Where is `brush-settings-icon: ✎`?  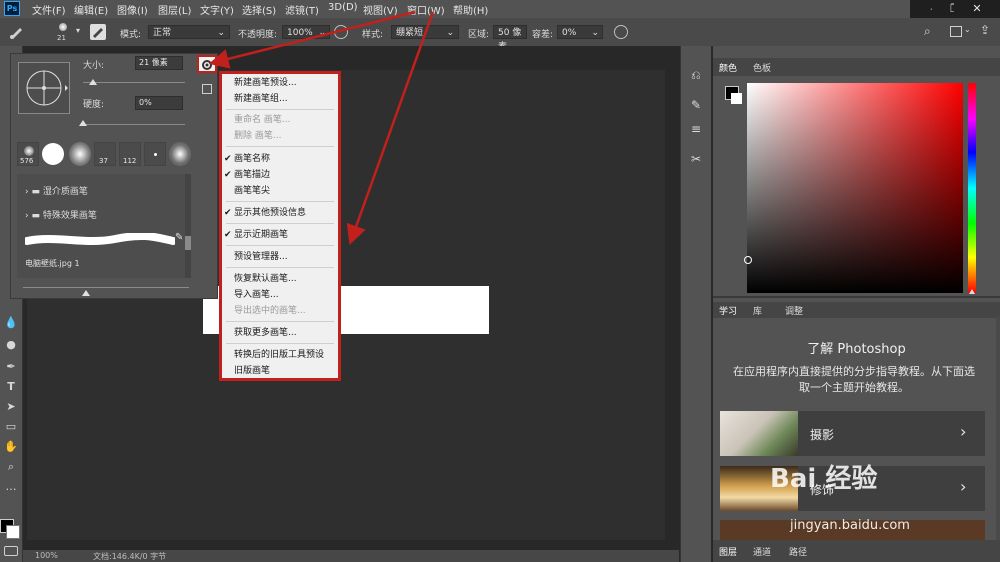 brush-settings-icon: ✎ is located at coordinates (696, 105).